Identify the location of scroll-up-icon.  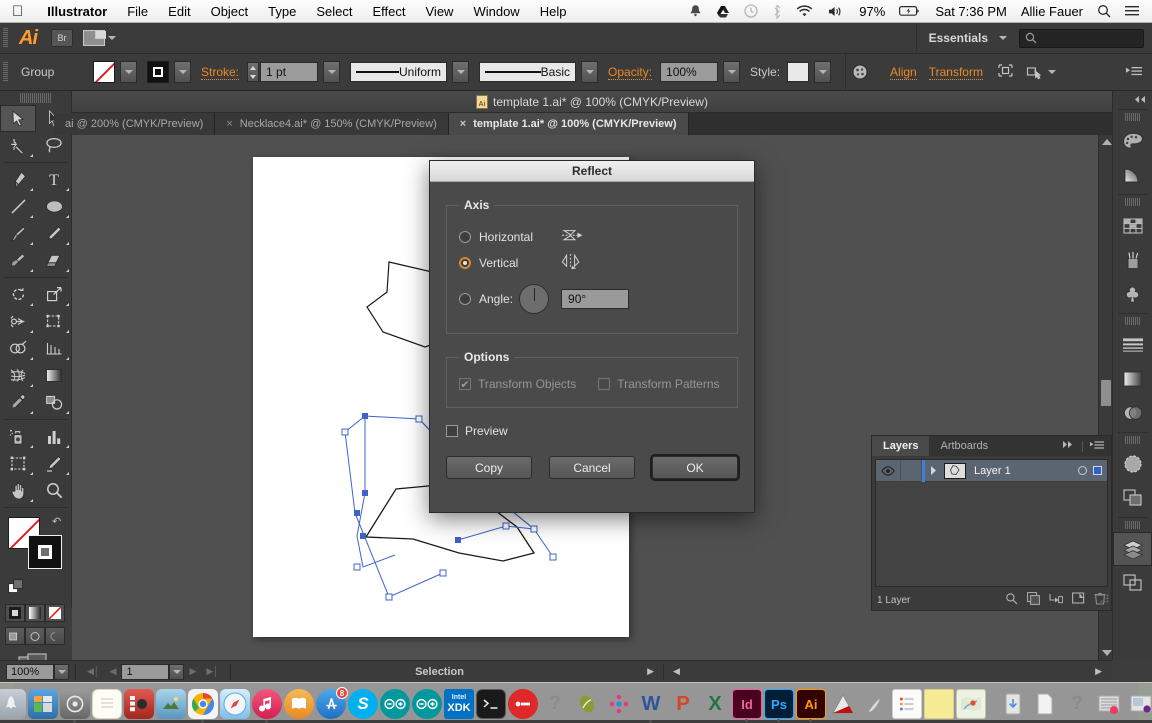
(1107, 142).